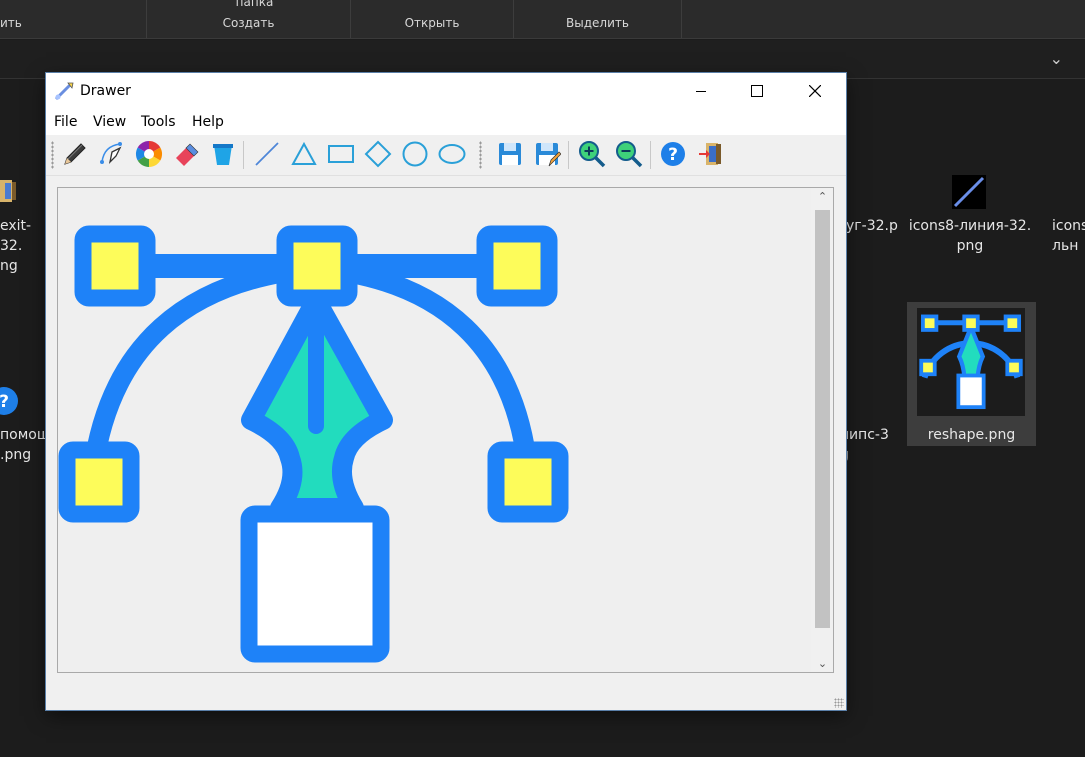 The image size is (1085, 757). Describe the element at coordinates (16, 236) in the screenshot. I see `file-name: exit-32.` at that location.